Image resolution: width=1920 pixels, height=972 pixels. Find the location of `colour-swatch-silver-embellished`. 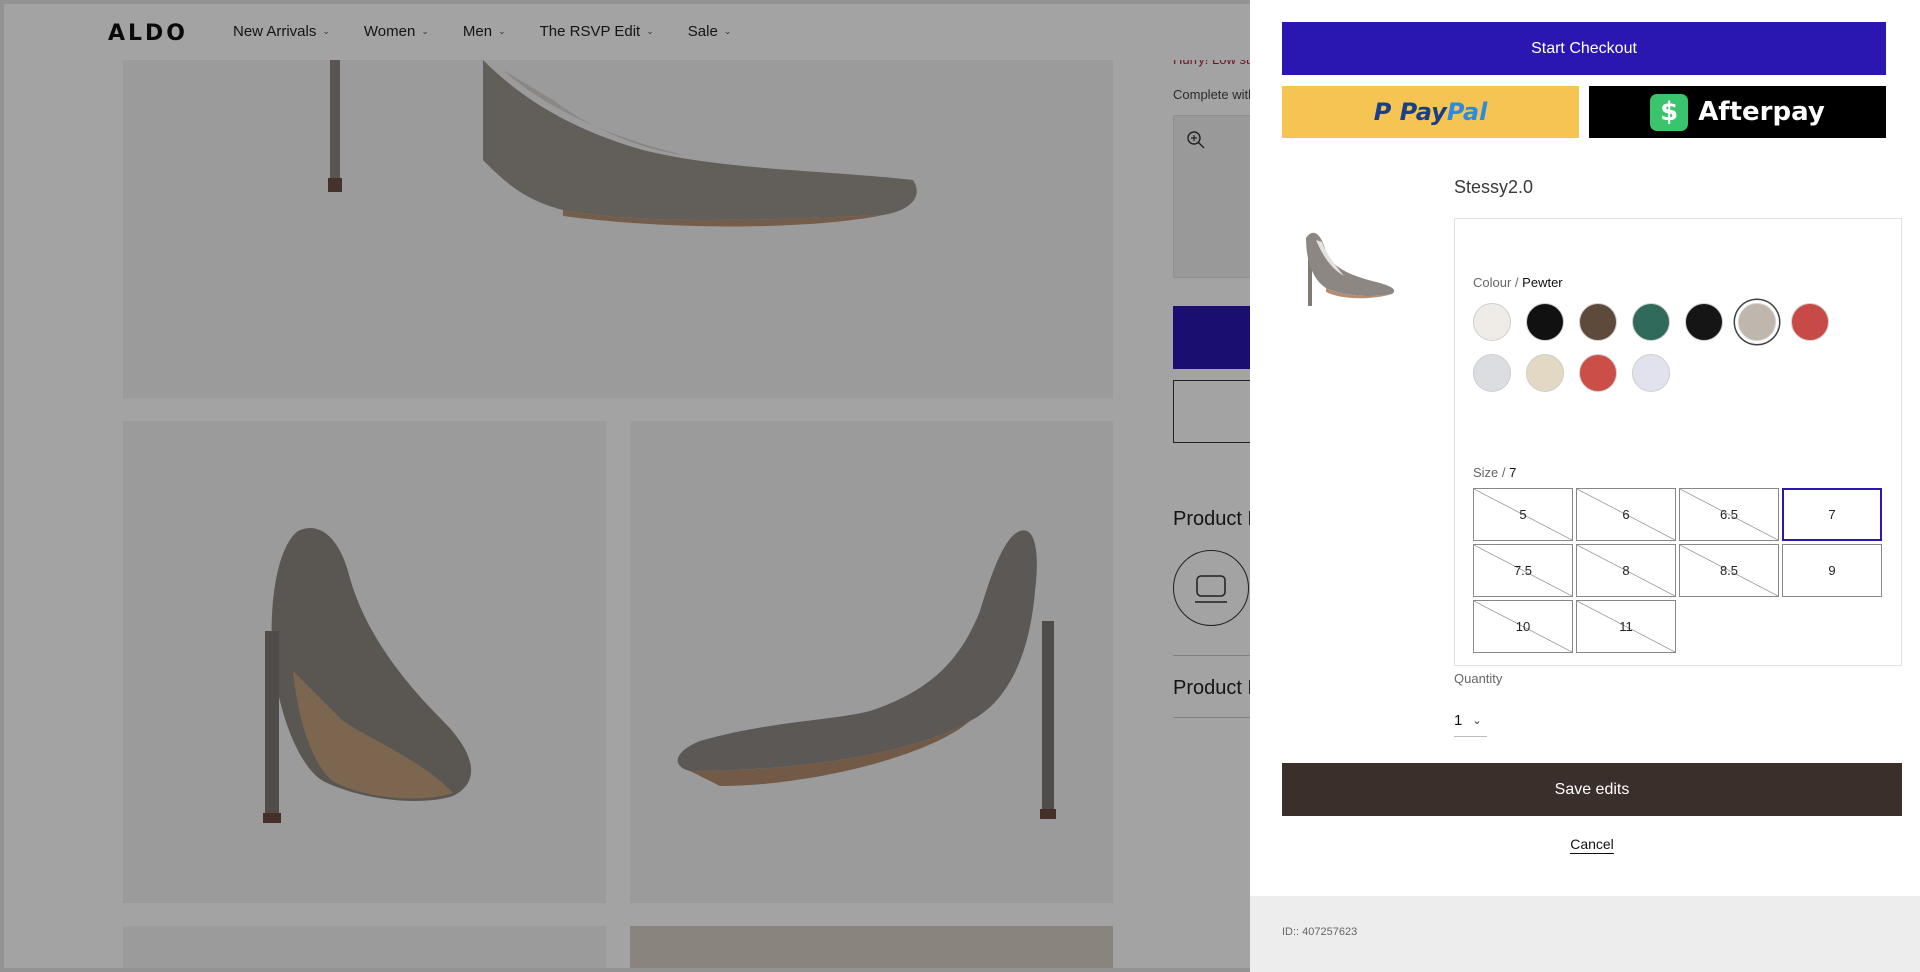

colour-swatch-silver-embellished is located at coordinates (1492, 373).